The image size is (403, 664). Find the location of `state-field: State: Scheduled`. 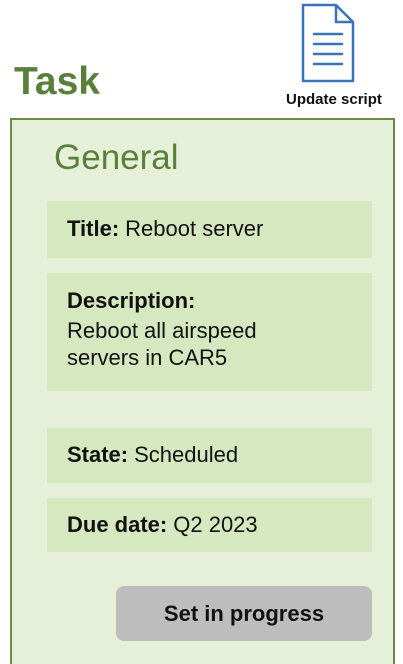

state-field: State: Scheduled is located at coordinates (209, 455).